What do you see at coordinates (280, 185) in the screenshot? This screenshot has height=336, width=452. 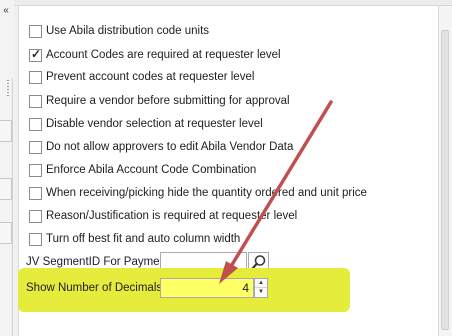 I see `arrow-shaft` at bounding box center [280, 185].